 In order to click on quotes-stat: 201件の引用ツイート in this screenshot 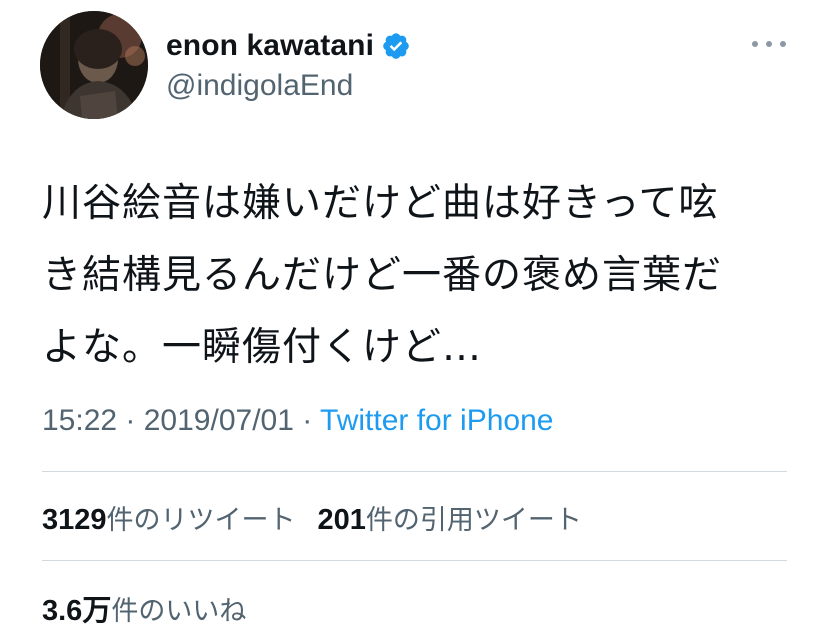, I will do `click(450, 517)`.